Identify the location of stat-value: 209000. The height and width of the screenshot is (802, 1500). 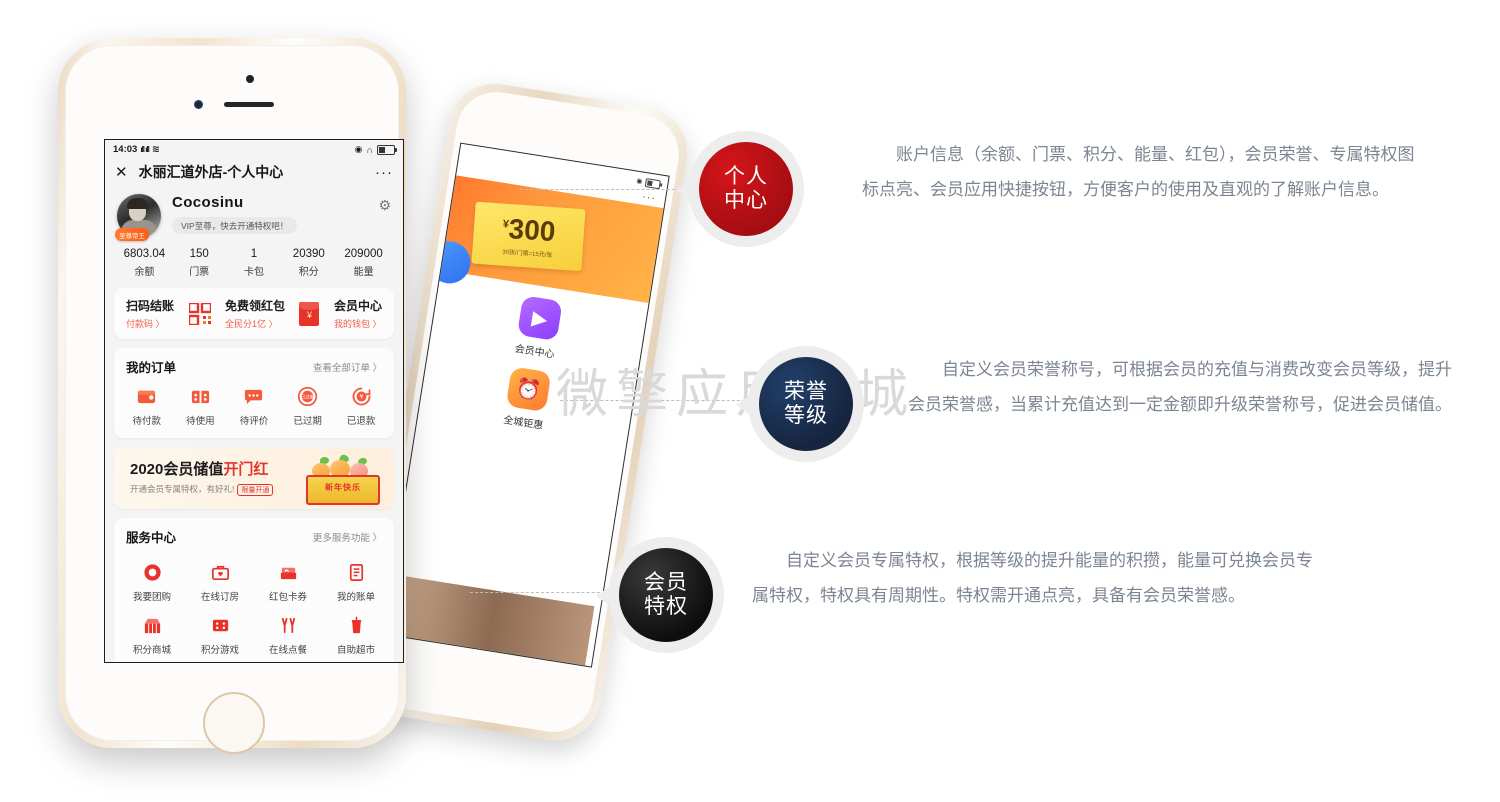
(363, 254).